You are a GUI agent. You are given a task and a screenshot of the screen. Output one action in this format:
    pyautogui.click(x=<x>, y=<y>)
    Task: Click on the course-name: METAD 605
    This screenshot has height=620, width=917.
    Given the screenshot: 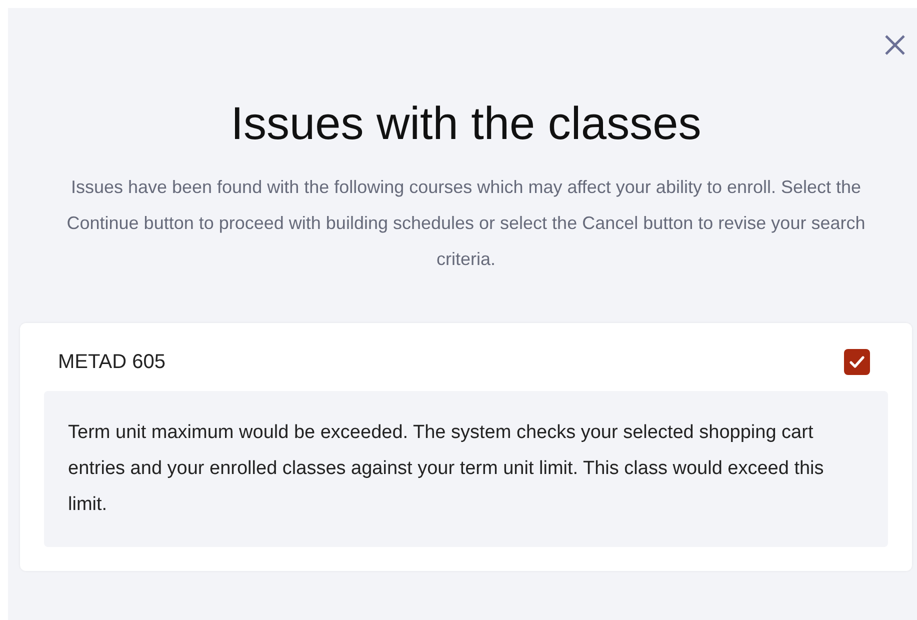 What is the action you would take?
    pyautogui.click(x=112, y=362)
    